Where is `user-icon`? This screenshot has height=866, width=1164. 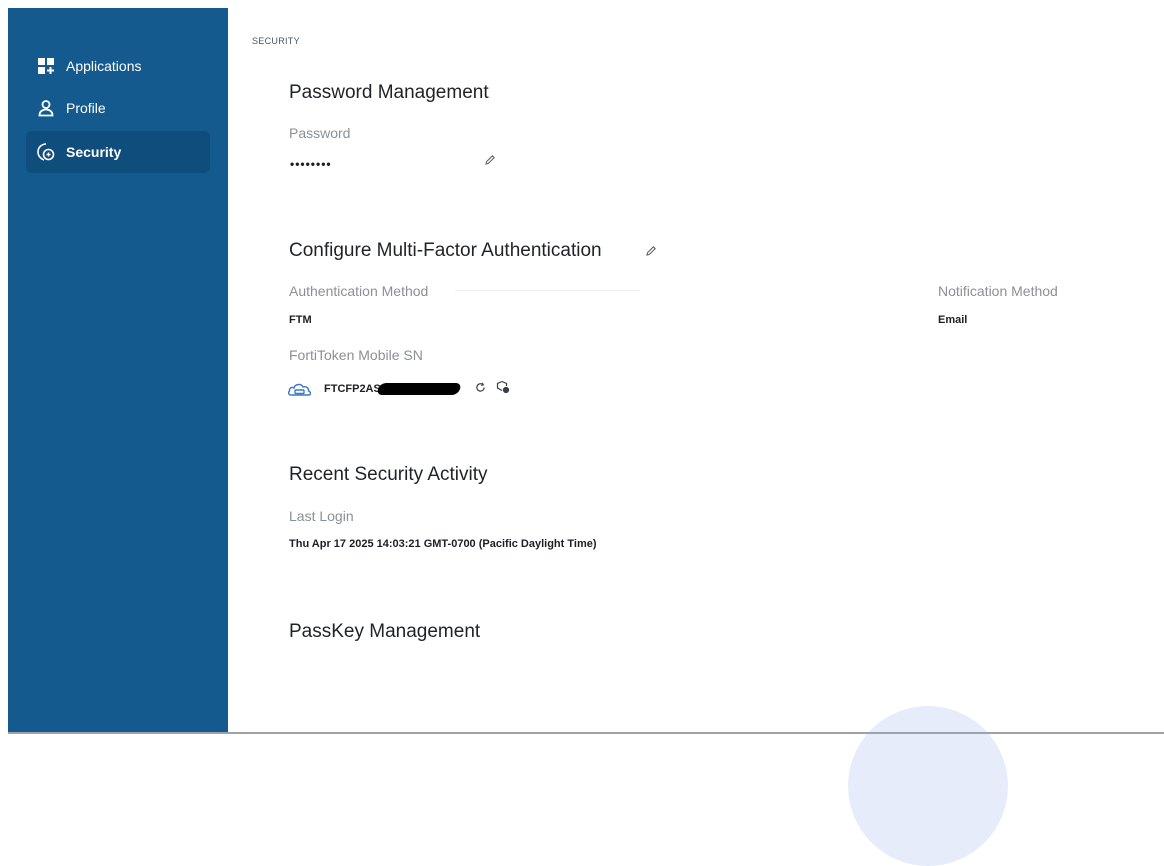
user-icon is located at coordinates (46, 108).